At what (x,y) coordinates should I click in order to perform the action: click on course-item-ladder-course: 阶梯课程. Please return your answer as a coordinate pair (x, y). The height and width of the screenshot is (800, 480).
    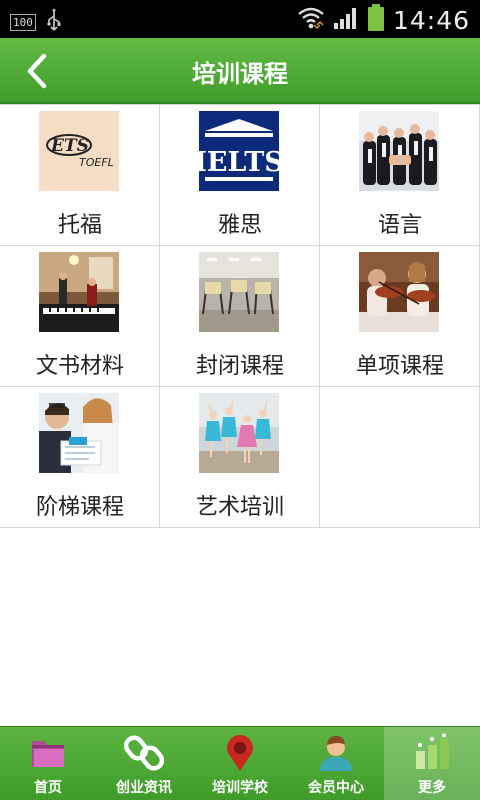
    Looking at the image, I should click on (80, 457).